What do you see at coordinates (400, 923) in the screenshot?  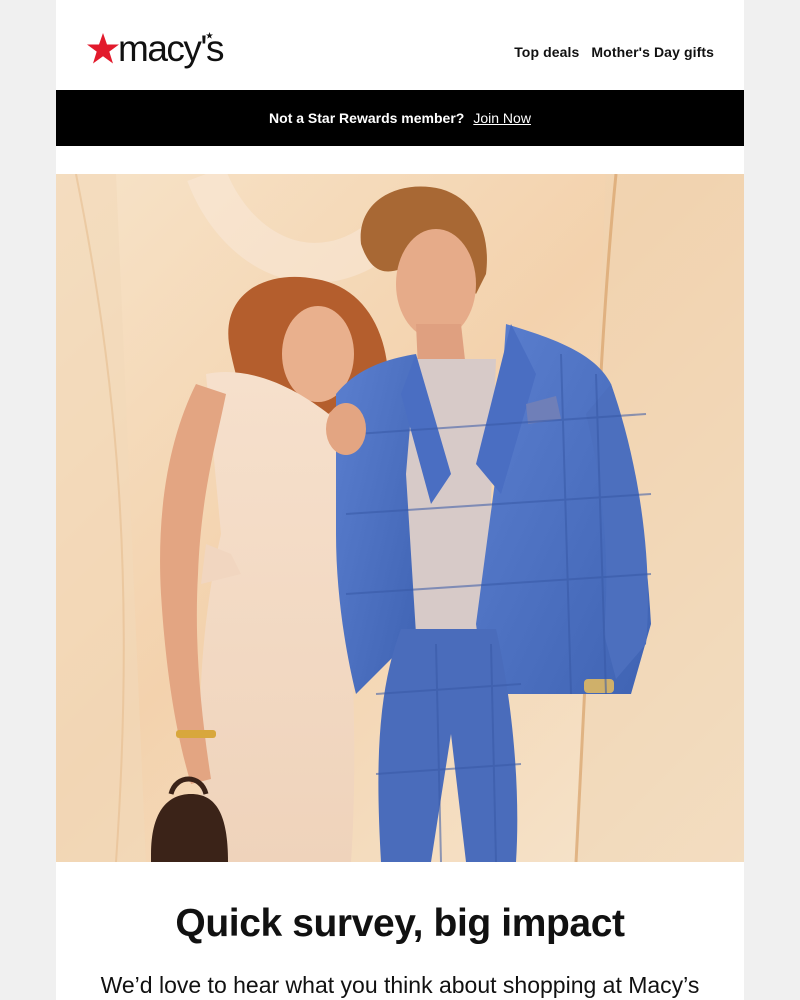 I see `headline: Quick survey, big impact` at bounding box center [400, 923].